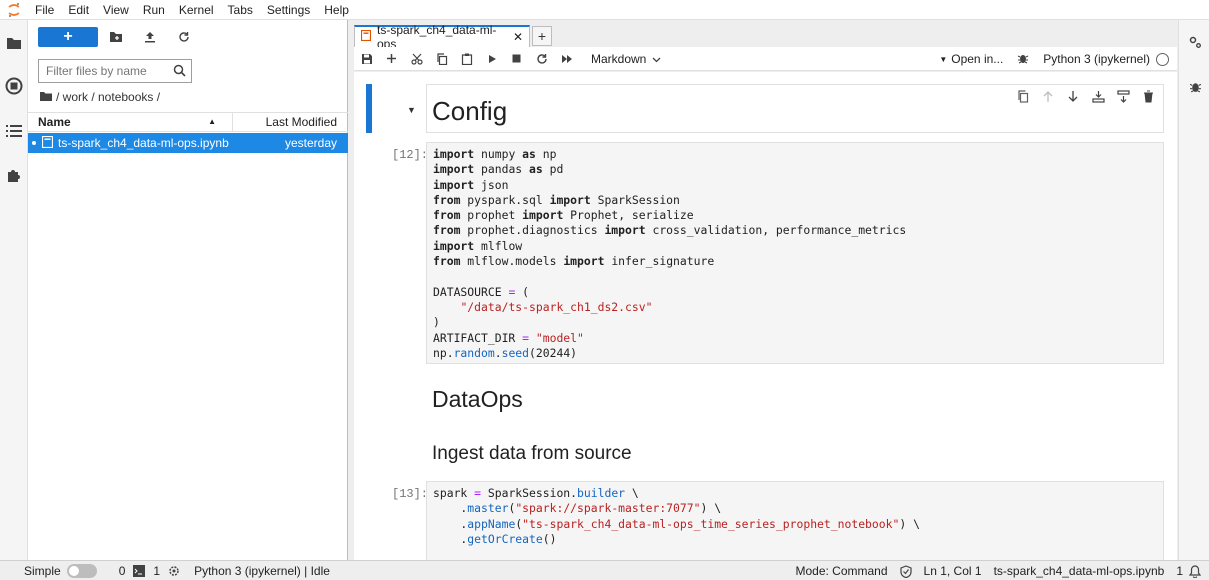  I want to click on notebook-tab-icon, so click(366, 36).